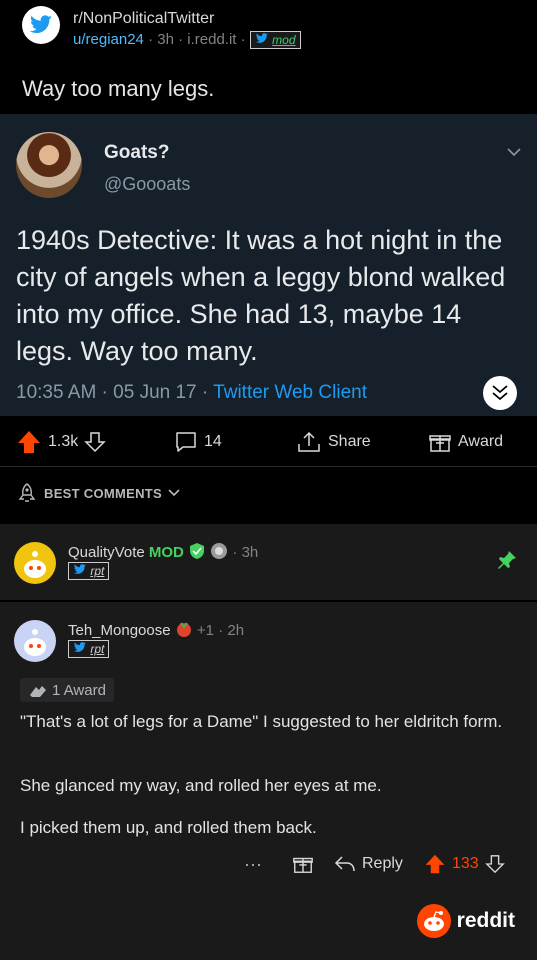  I want to click on post-meta: u/regian24 · 3h · i.redd.it · mod, so click(187, 40).